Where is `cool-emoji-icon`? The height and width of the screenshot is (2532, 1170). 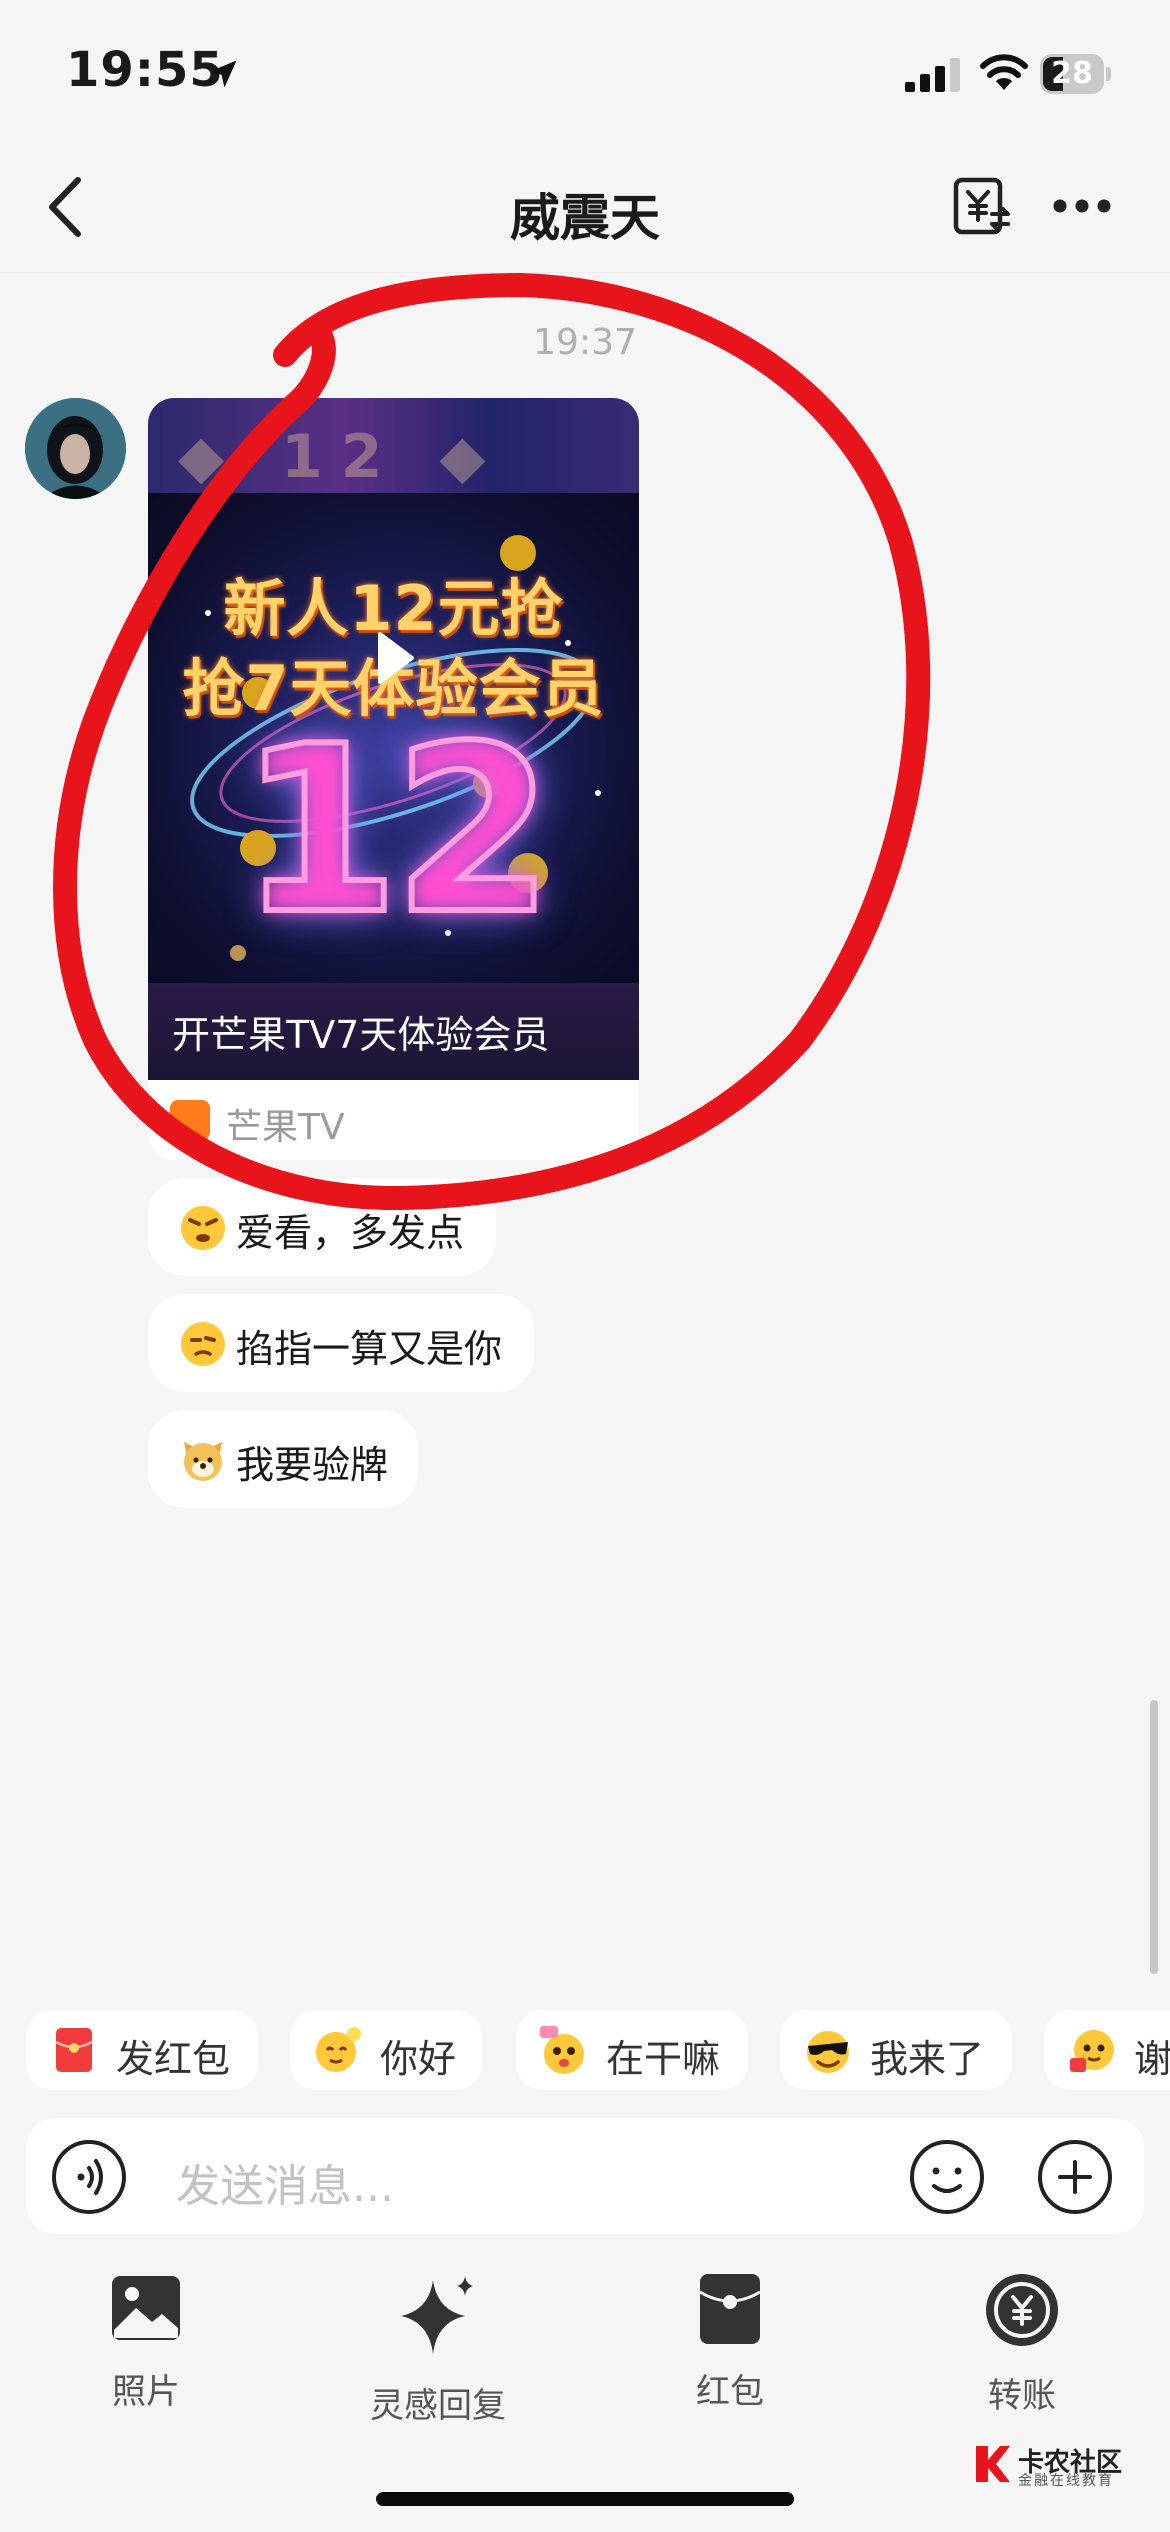
cool-emoji-icon is located at coordinates (828, 2052).